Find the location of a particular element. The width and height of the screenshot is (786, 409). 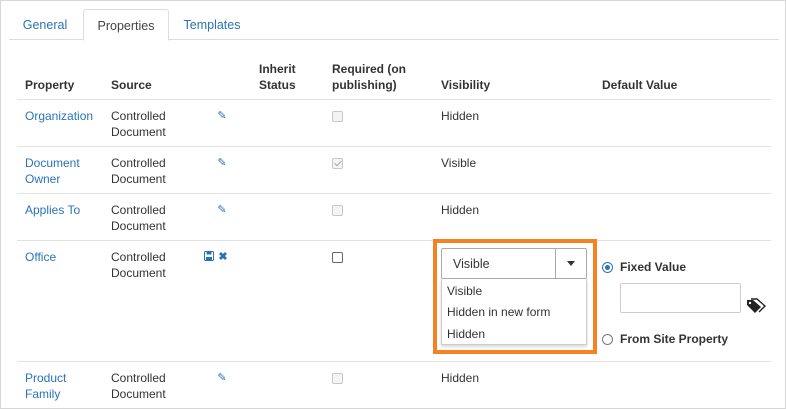

dropdown-toggle is located at coordinates (570, 263).